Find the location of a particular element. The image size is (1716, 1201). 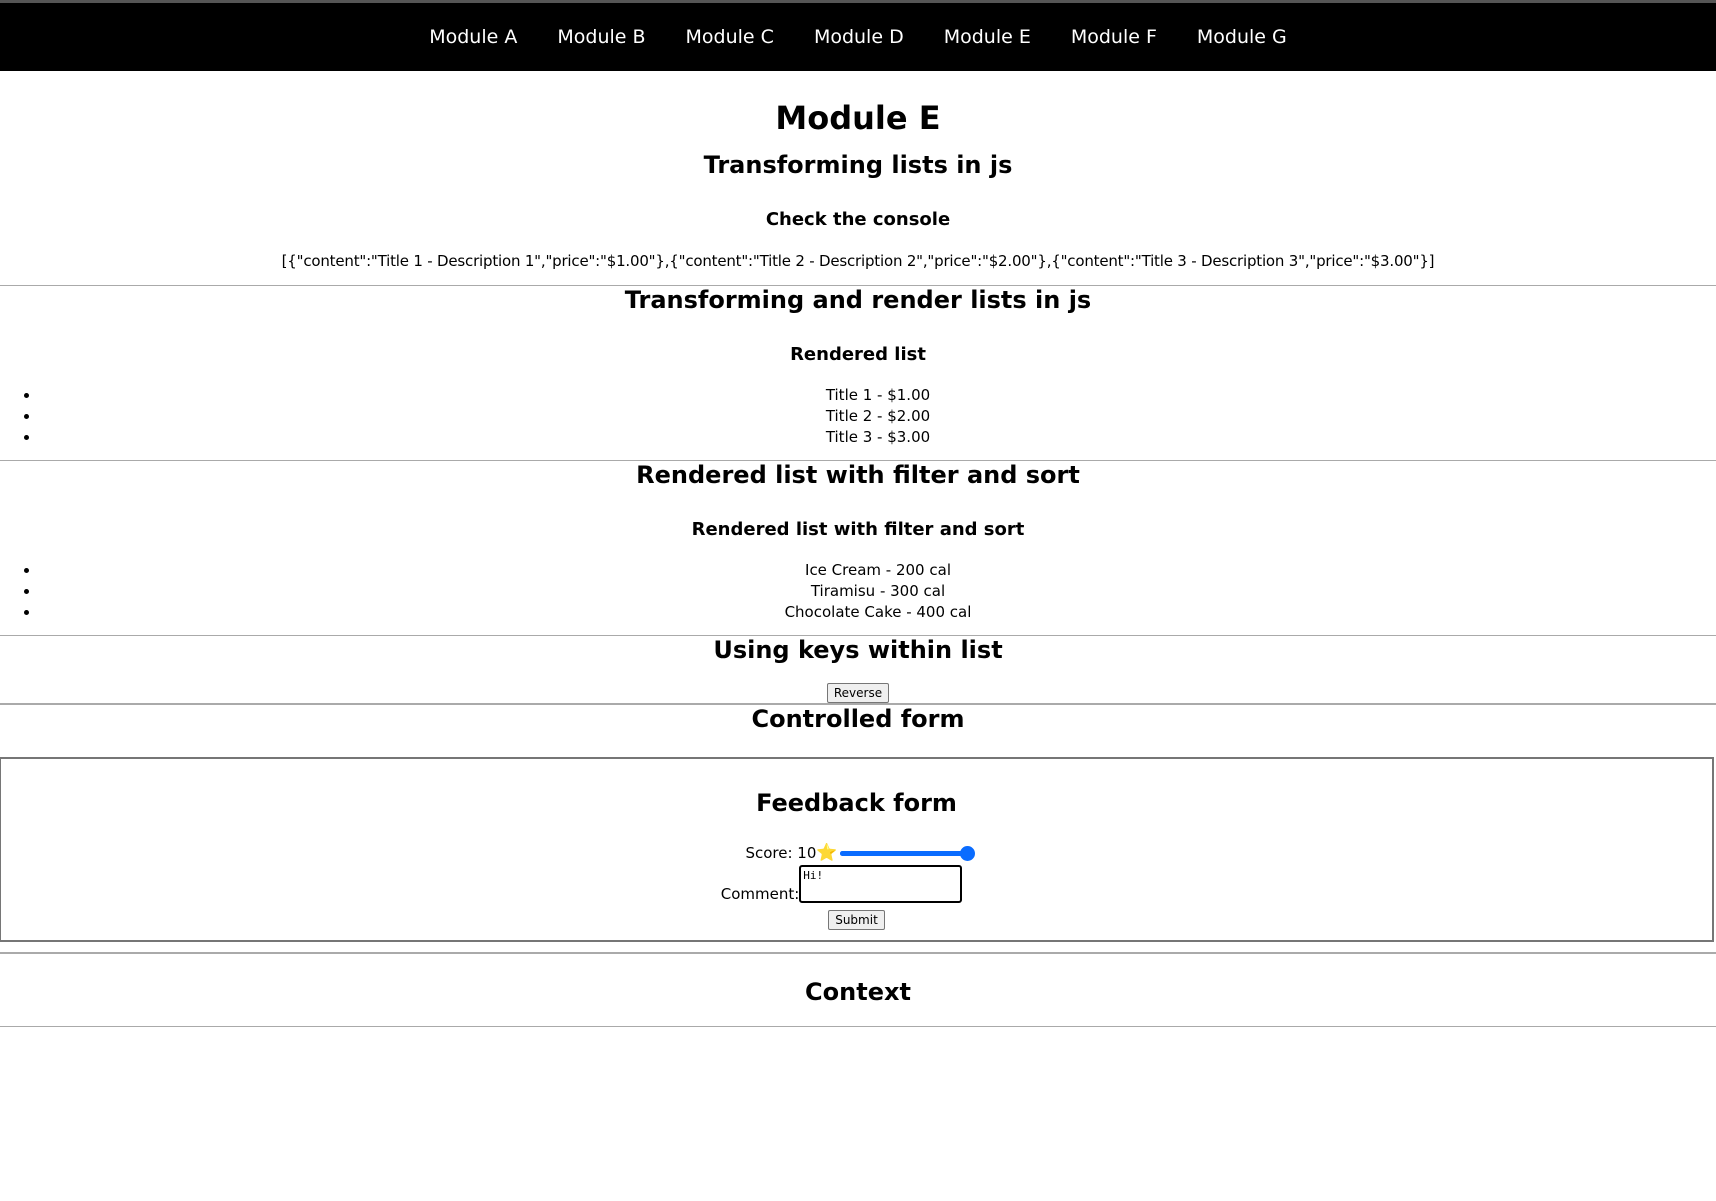

comment-row: Comment: Hi! is located at coordinates (856, 884).